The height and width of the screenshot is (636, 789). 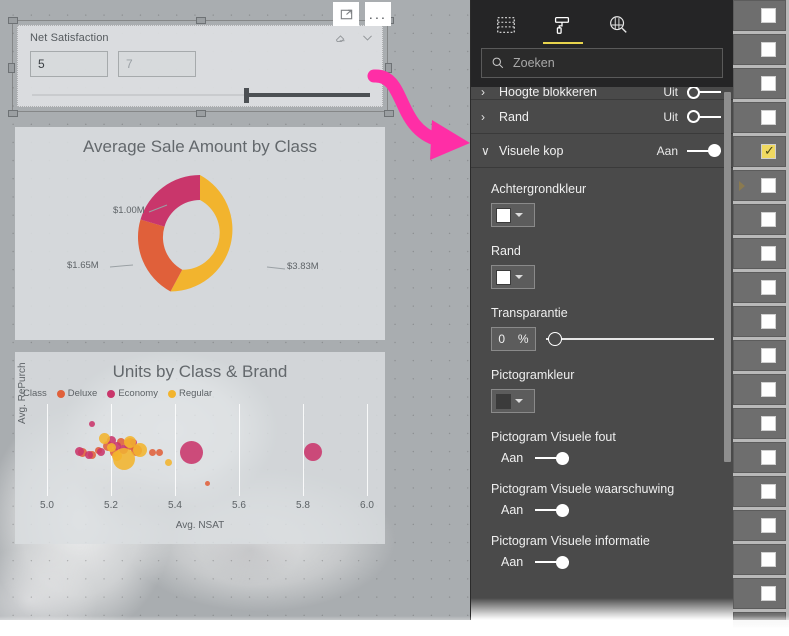 I want to click on color-picker-pictogramkleur, so click(x=513, y=401).